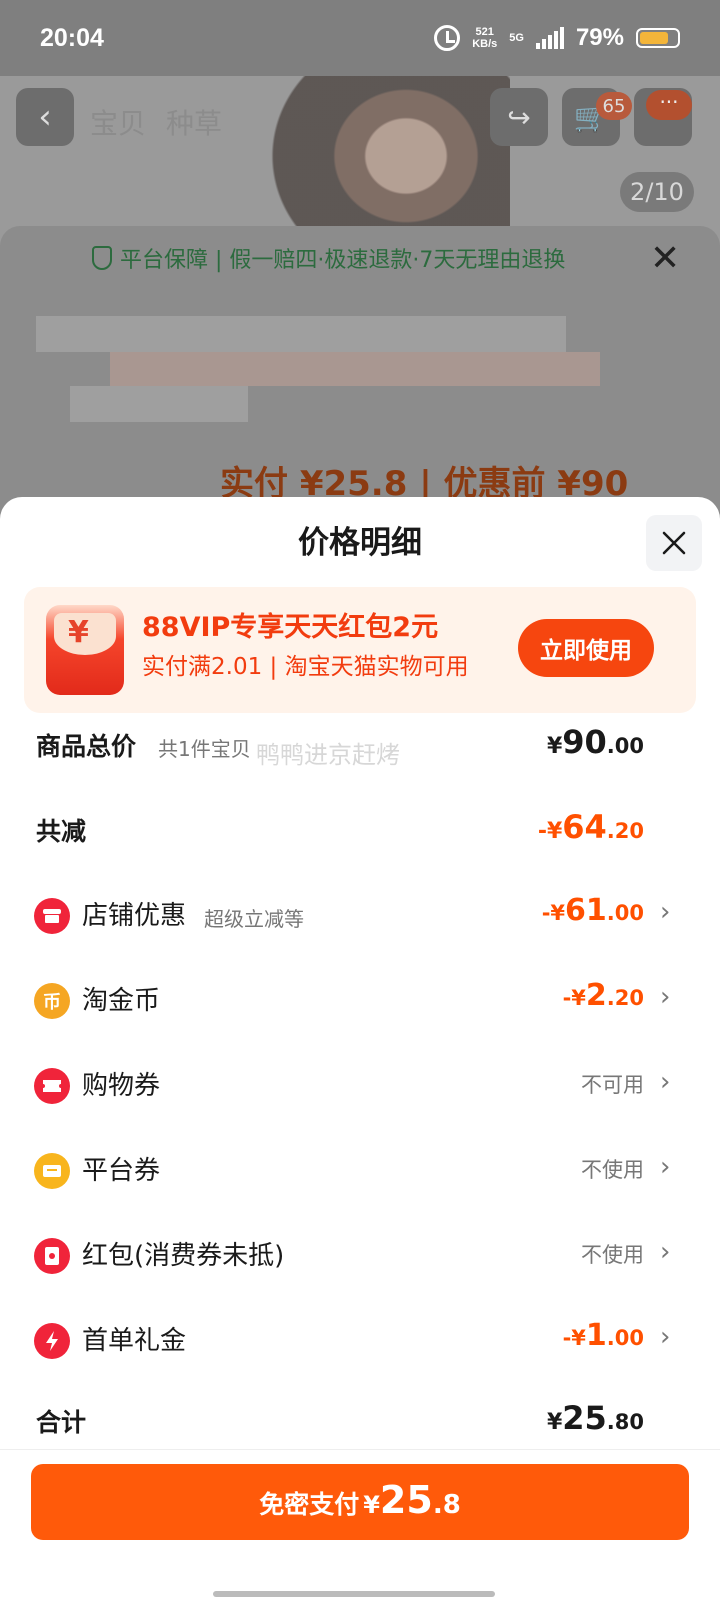 The image size is (720, 1600). I want to click on pay-yen: ¥, so click(371, 1505).